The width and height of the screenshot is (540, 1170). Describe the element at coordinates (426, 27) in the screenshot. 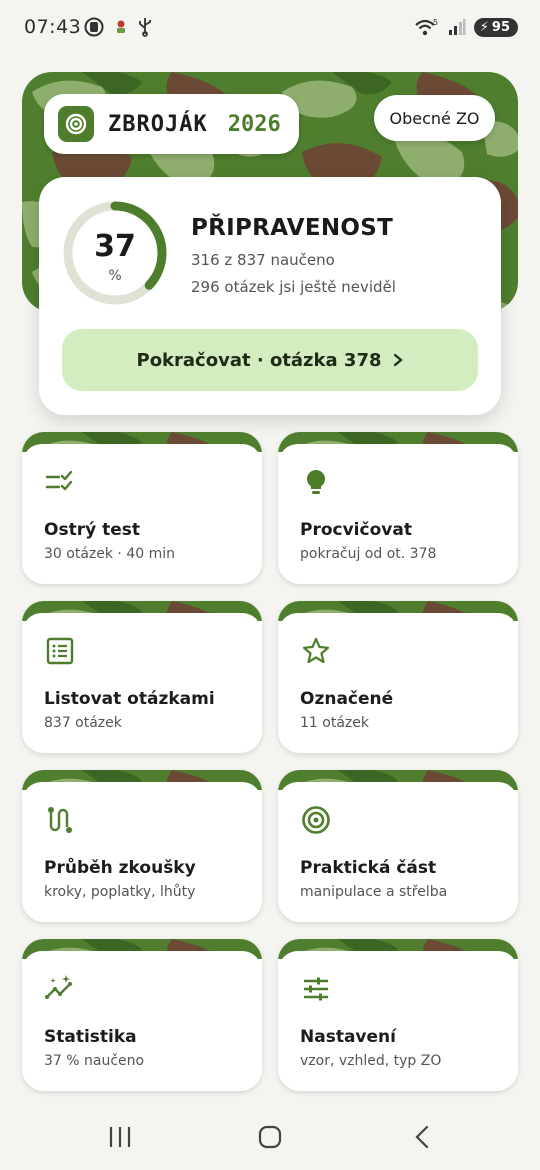

I see `wifi-icon: 5` at that location.